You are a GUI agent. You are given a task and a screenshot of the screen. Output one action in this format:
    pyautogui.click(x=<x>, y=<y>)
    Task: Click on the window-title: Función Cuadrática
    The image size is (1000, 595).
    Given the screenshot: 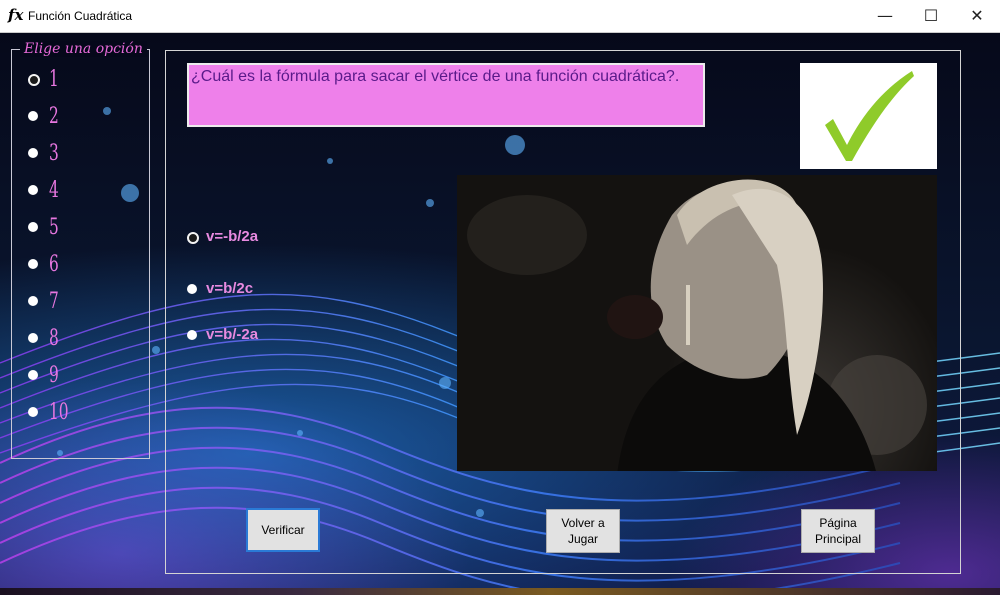 What is the action you would take?
    pyautogui.click(x=80, y=16)
    